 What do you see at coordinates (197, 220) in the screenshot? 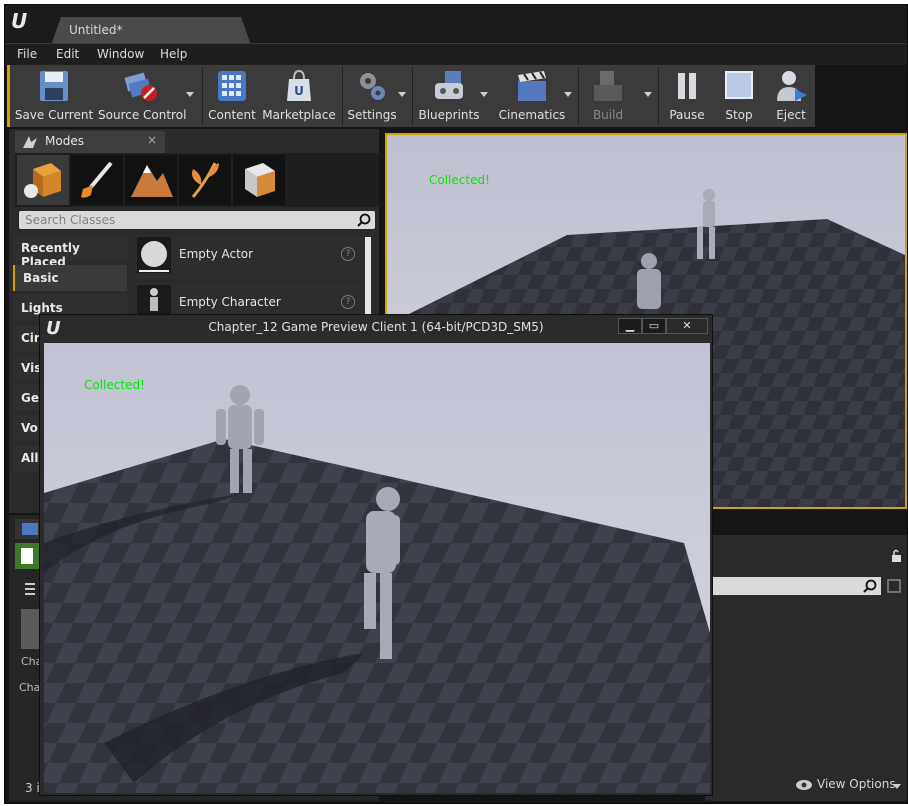
I see `search-classes-input: Search Classes` at bounding box center [197, 220].